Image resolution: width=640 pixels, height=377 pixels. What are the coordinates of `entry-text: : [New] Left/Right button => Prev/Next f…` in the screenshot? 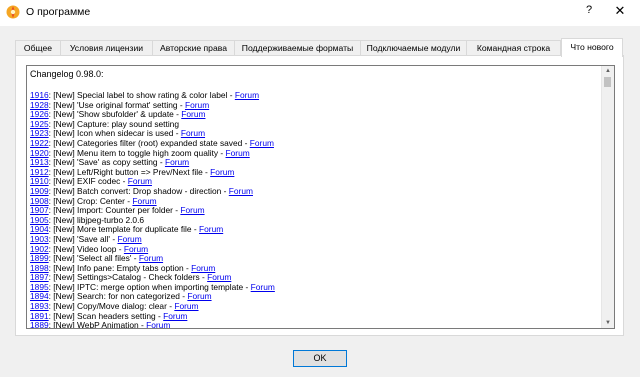 It's located at (129, 171).